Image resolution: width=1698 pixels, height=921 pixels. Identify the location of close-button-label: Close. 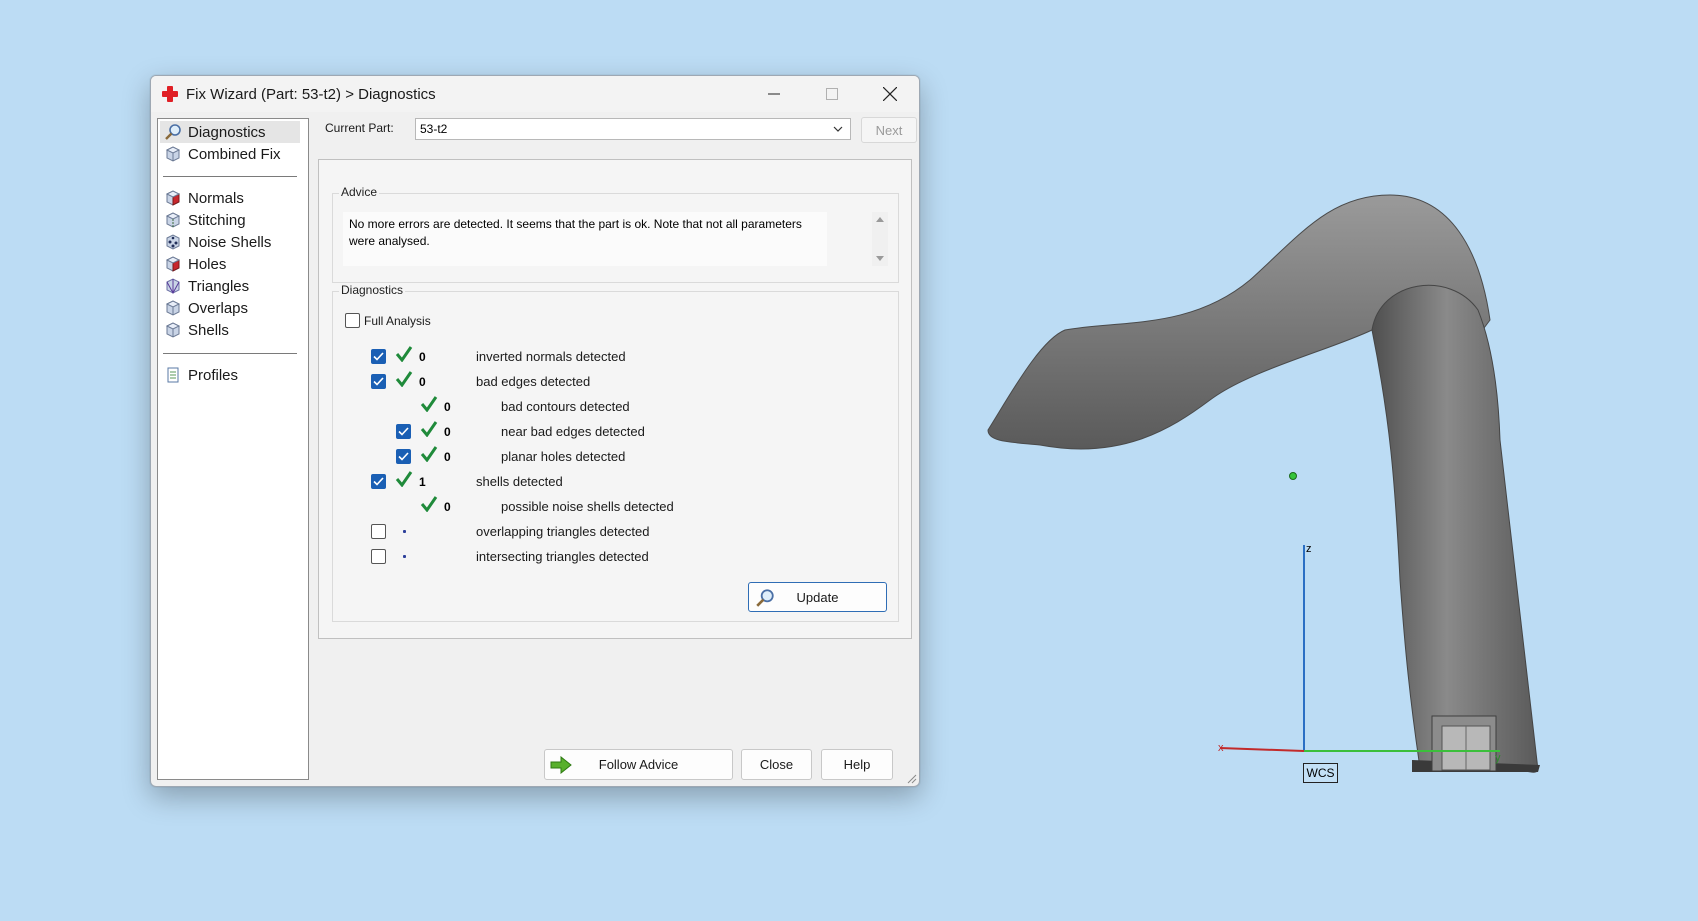
(776, 764).